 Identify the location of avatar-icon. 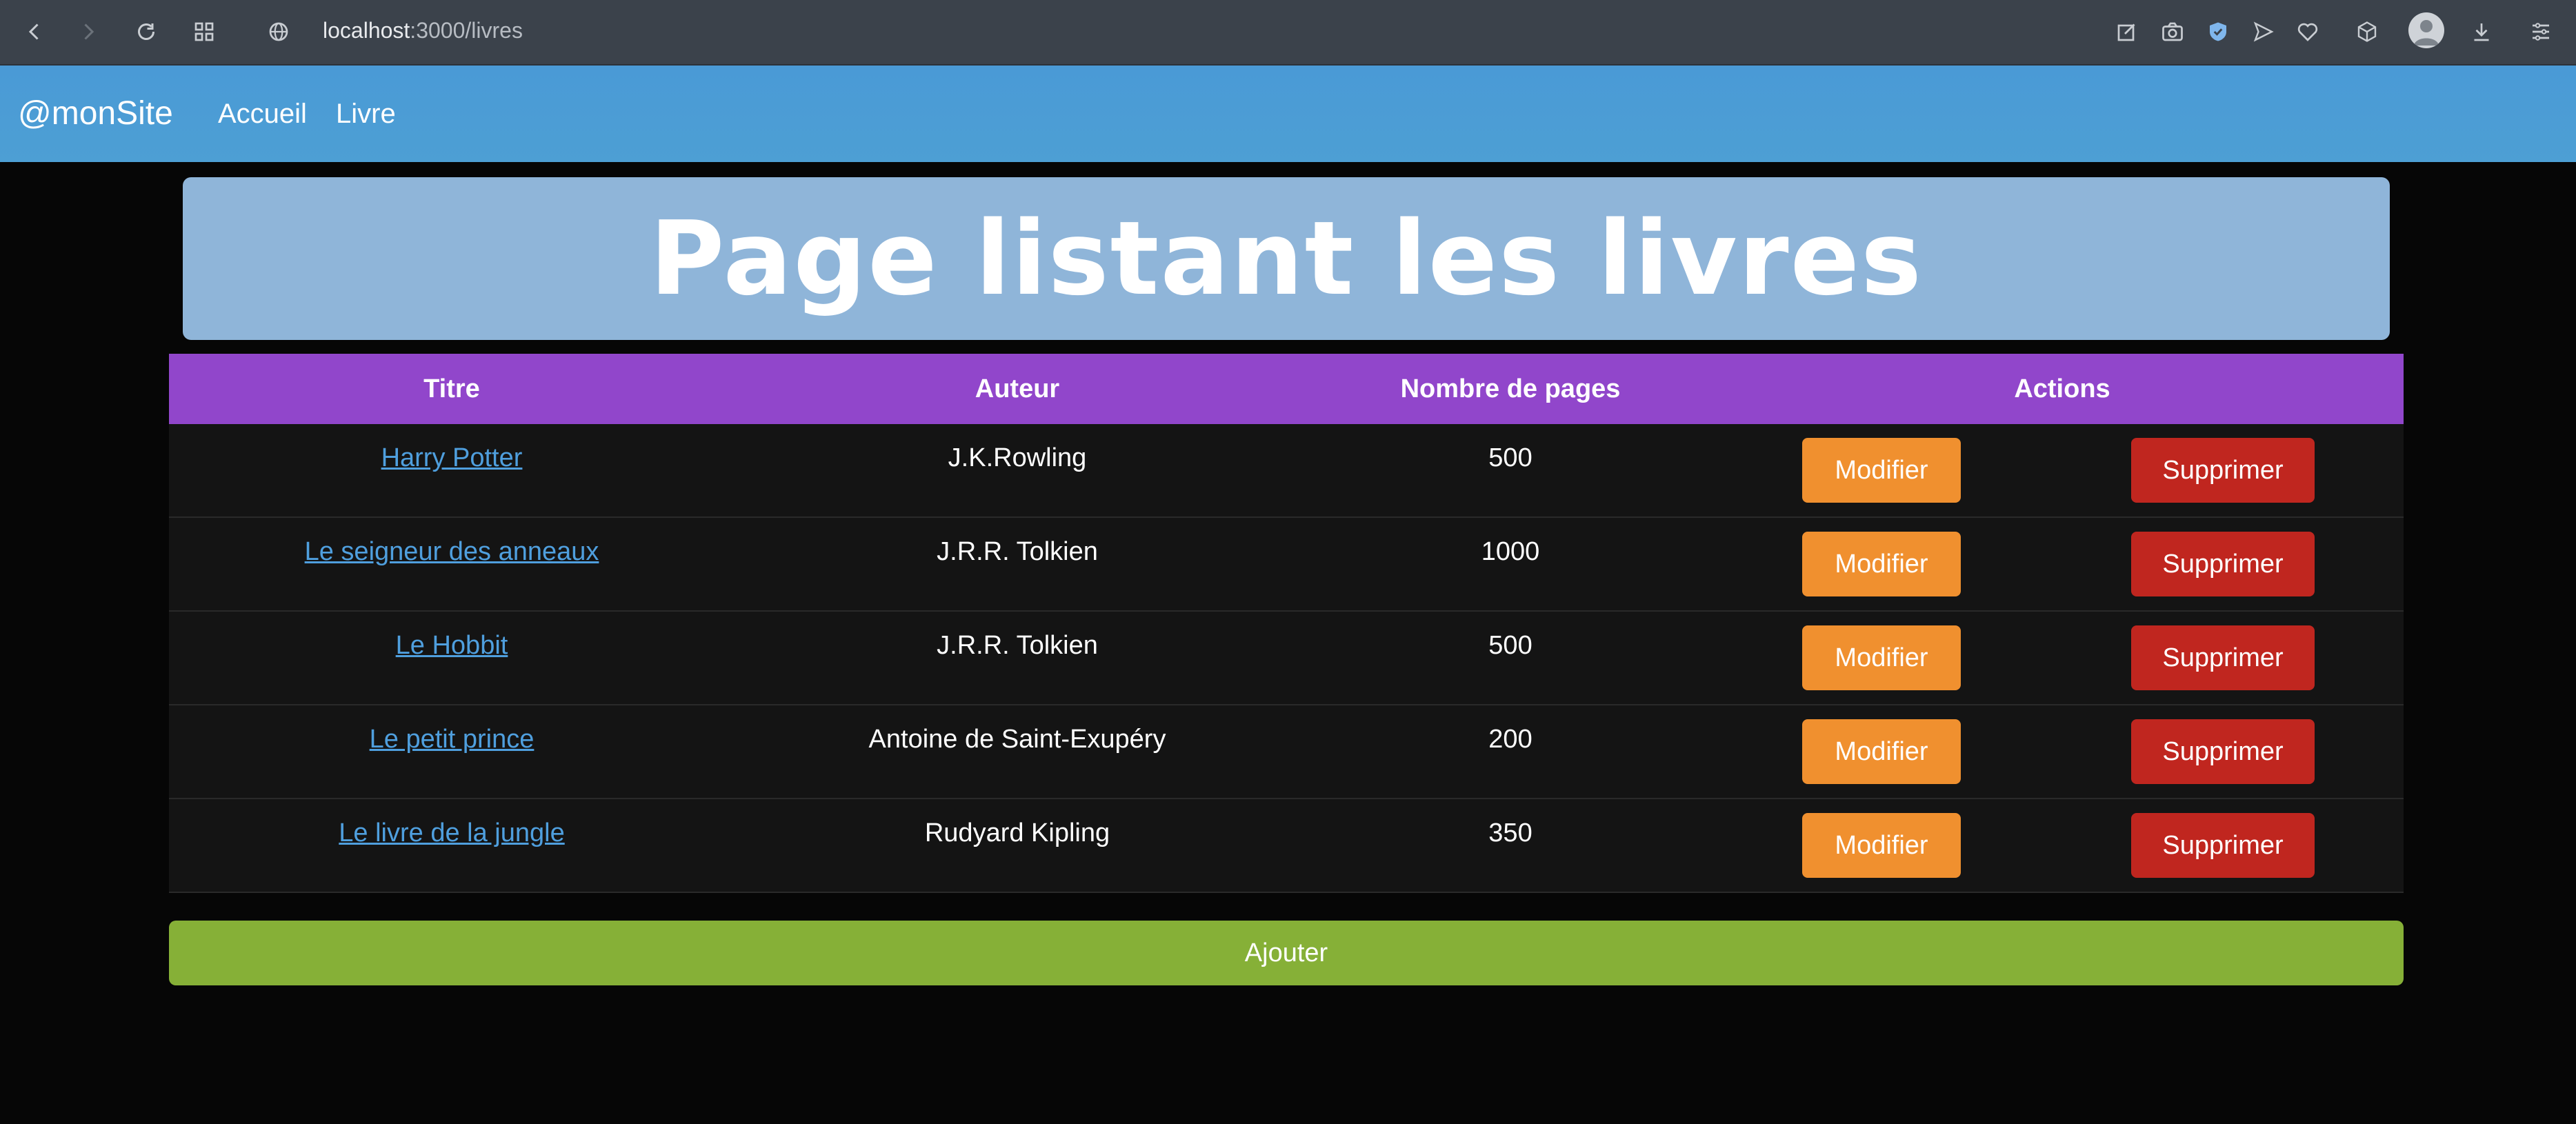
(2426, 30).